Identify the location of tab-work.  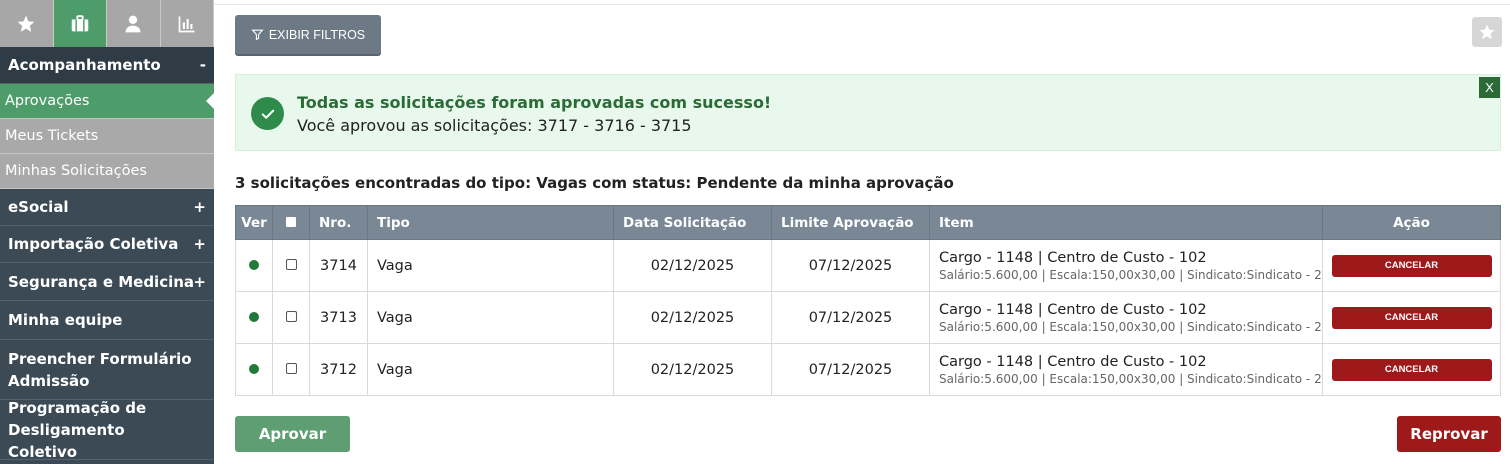
(80, 23).